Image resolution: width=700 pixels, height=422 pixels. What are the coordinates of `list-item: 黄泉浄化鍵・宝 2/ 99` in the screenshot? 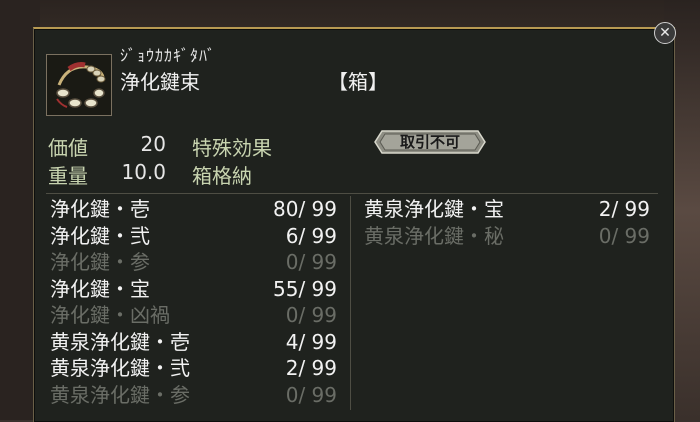 It's located at (507, 209).